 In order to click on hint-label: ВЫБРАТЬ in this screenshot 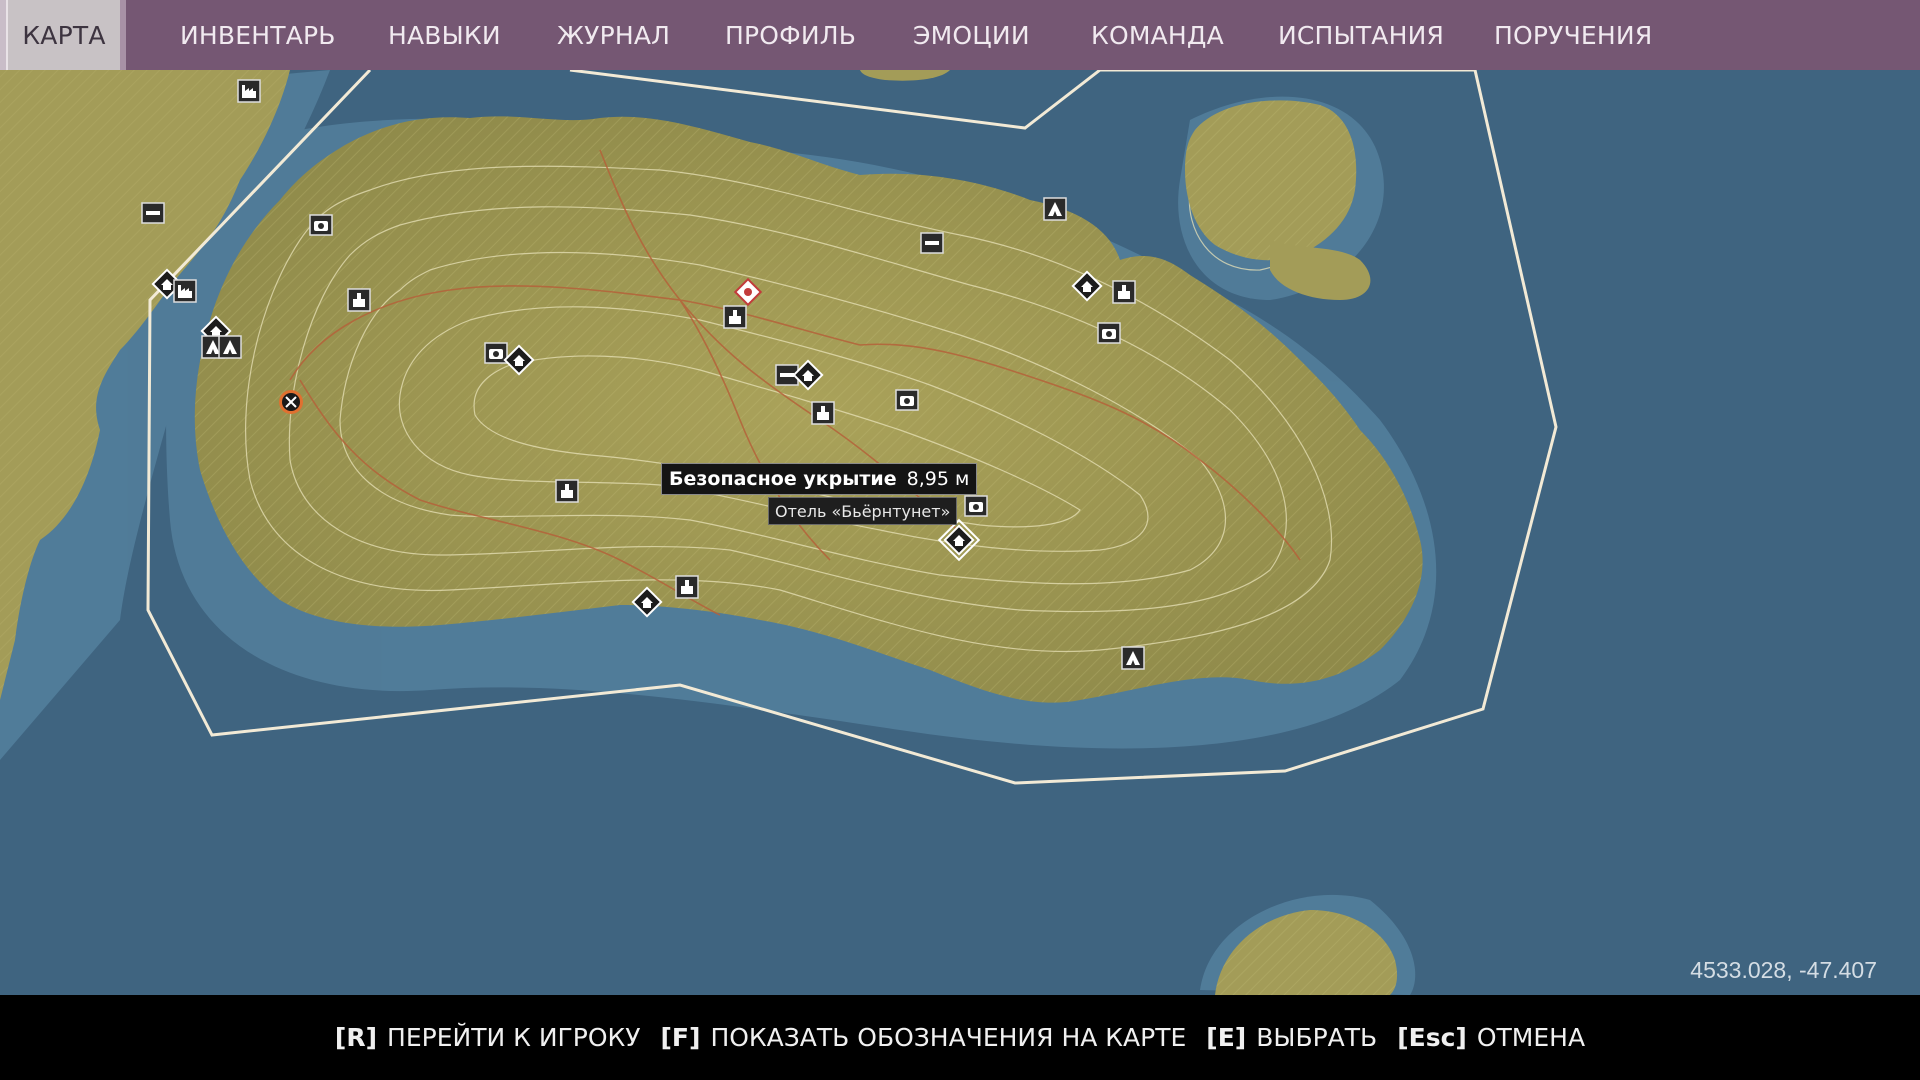, I will do `click(1317, 1037)`.